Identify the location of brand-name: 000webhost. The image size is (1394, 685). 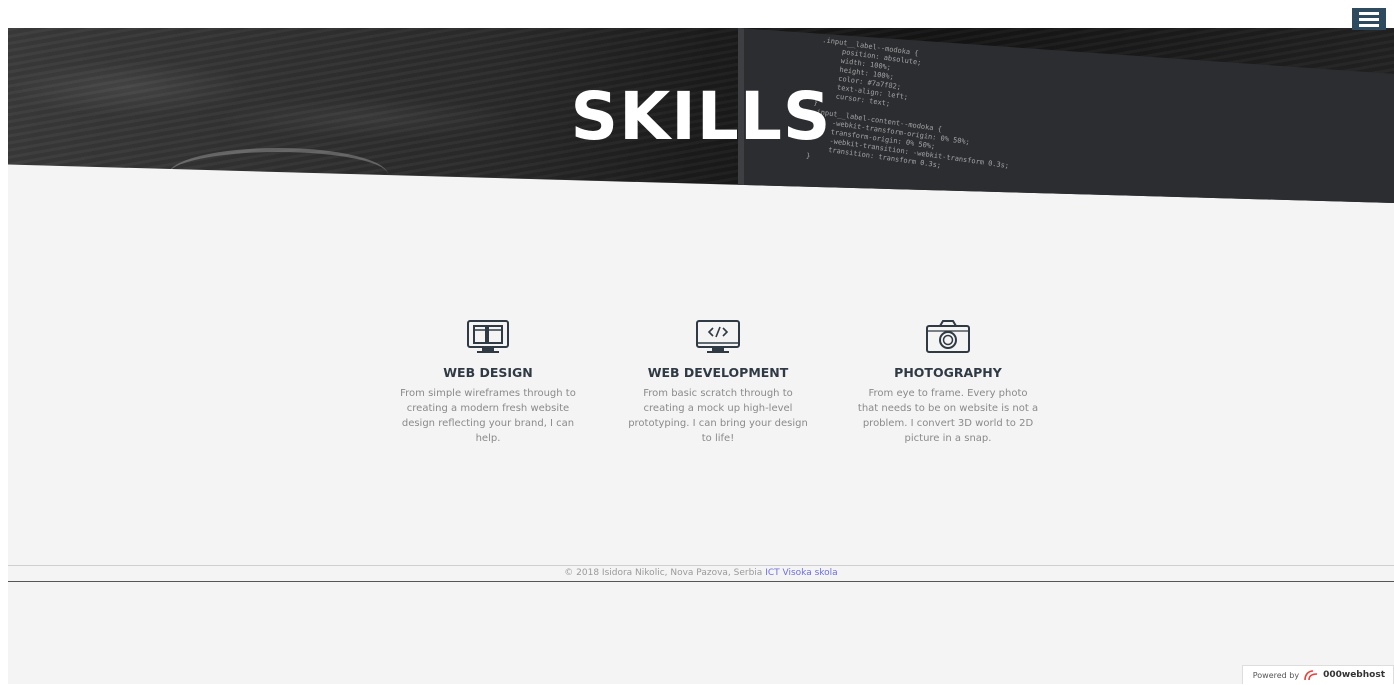
(1354, 675).